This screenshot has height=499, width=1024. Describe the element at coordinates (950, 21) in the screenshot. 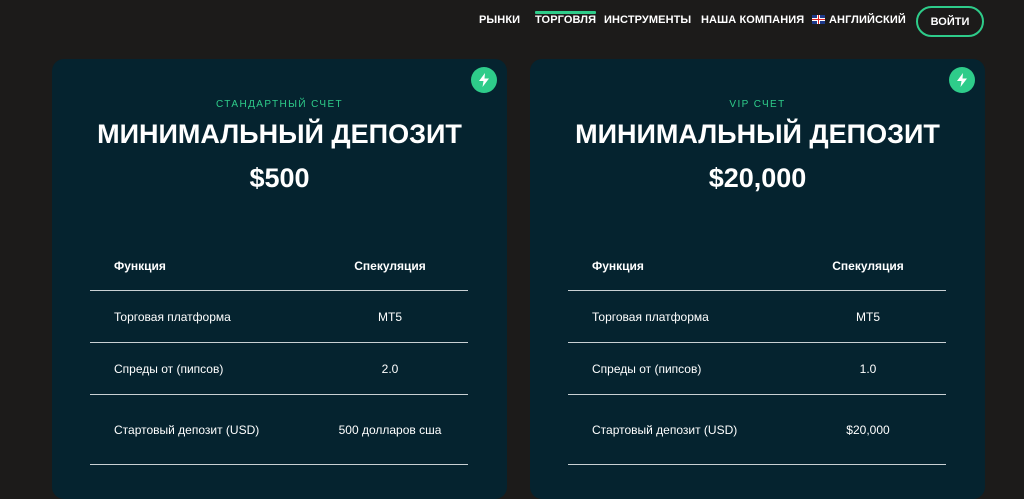

I see `login-button: ВОЙТИ` at that location.